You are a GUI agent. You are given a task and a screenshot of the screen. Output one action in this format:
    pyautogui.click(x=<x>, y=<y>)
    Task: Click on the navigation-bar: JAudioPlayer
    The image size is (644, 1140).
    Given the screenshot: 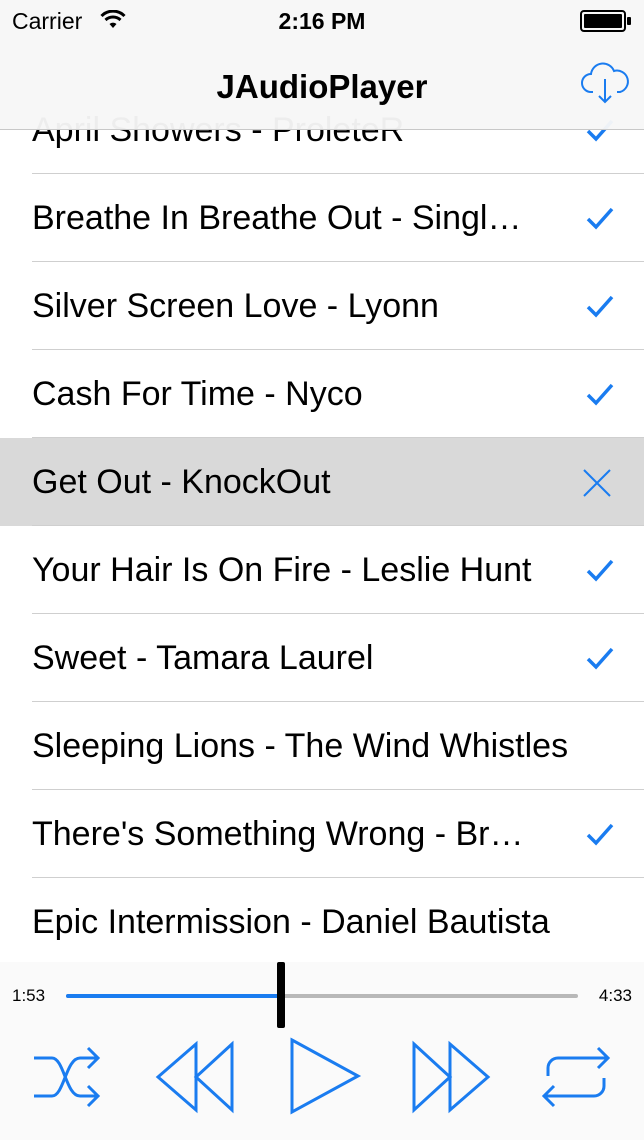 What is the action you would take?
    pyautogui.click(x=322, y=86)
    